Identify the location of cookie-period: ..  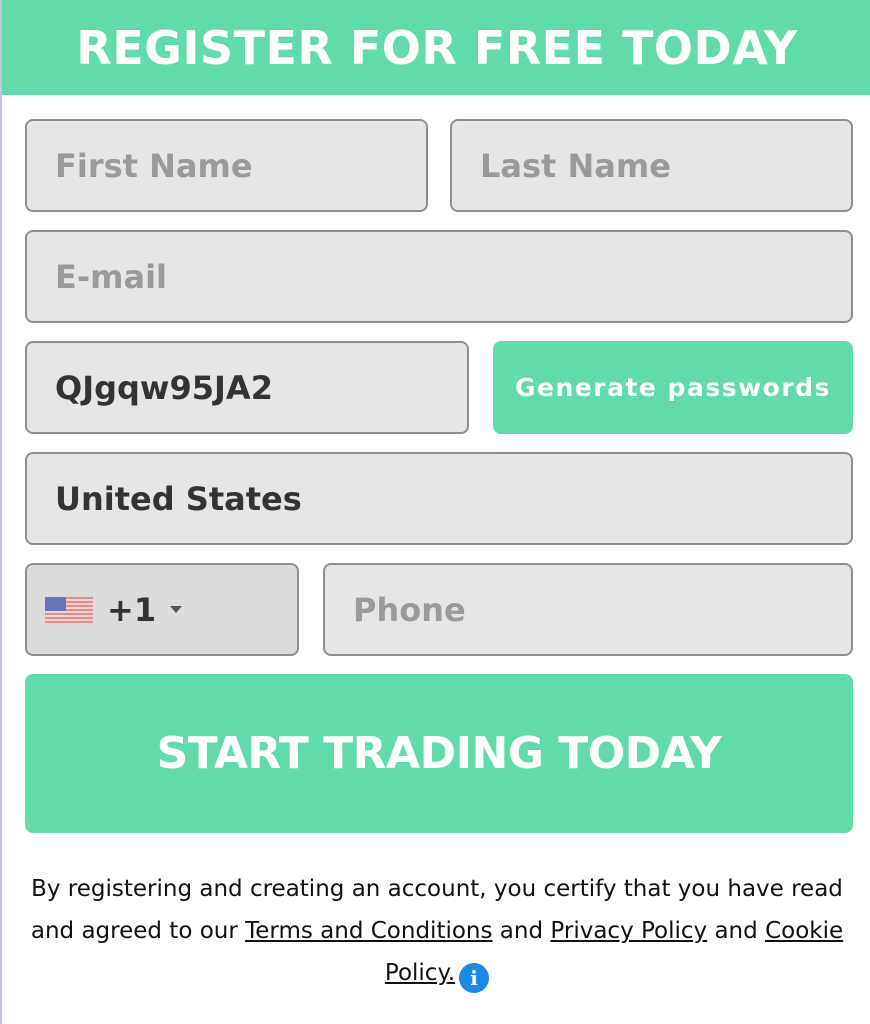
(451, 973).